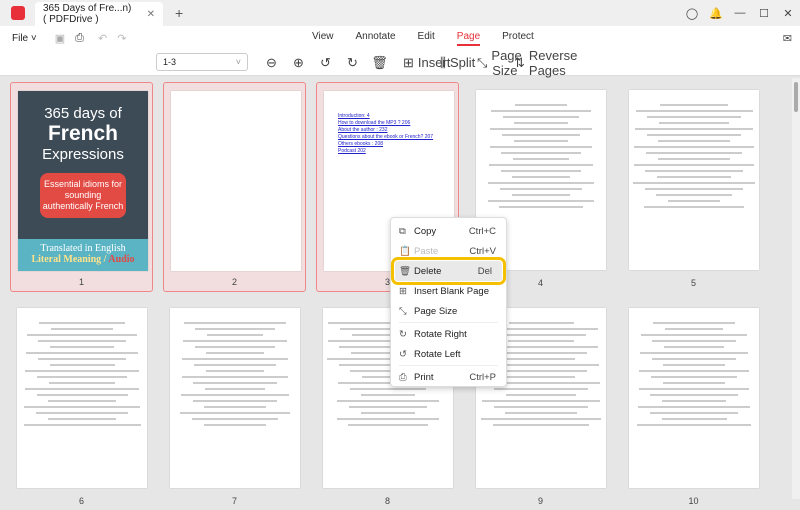 The image size is (800, 510). I want to click on menu-item-shortcut: Ctrl+C, so click(482, 231).